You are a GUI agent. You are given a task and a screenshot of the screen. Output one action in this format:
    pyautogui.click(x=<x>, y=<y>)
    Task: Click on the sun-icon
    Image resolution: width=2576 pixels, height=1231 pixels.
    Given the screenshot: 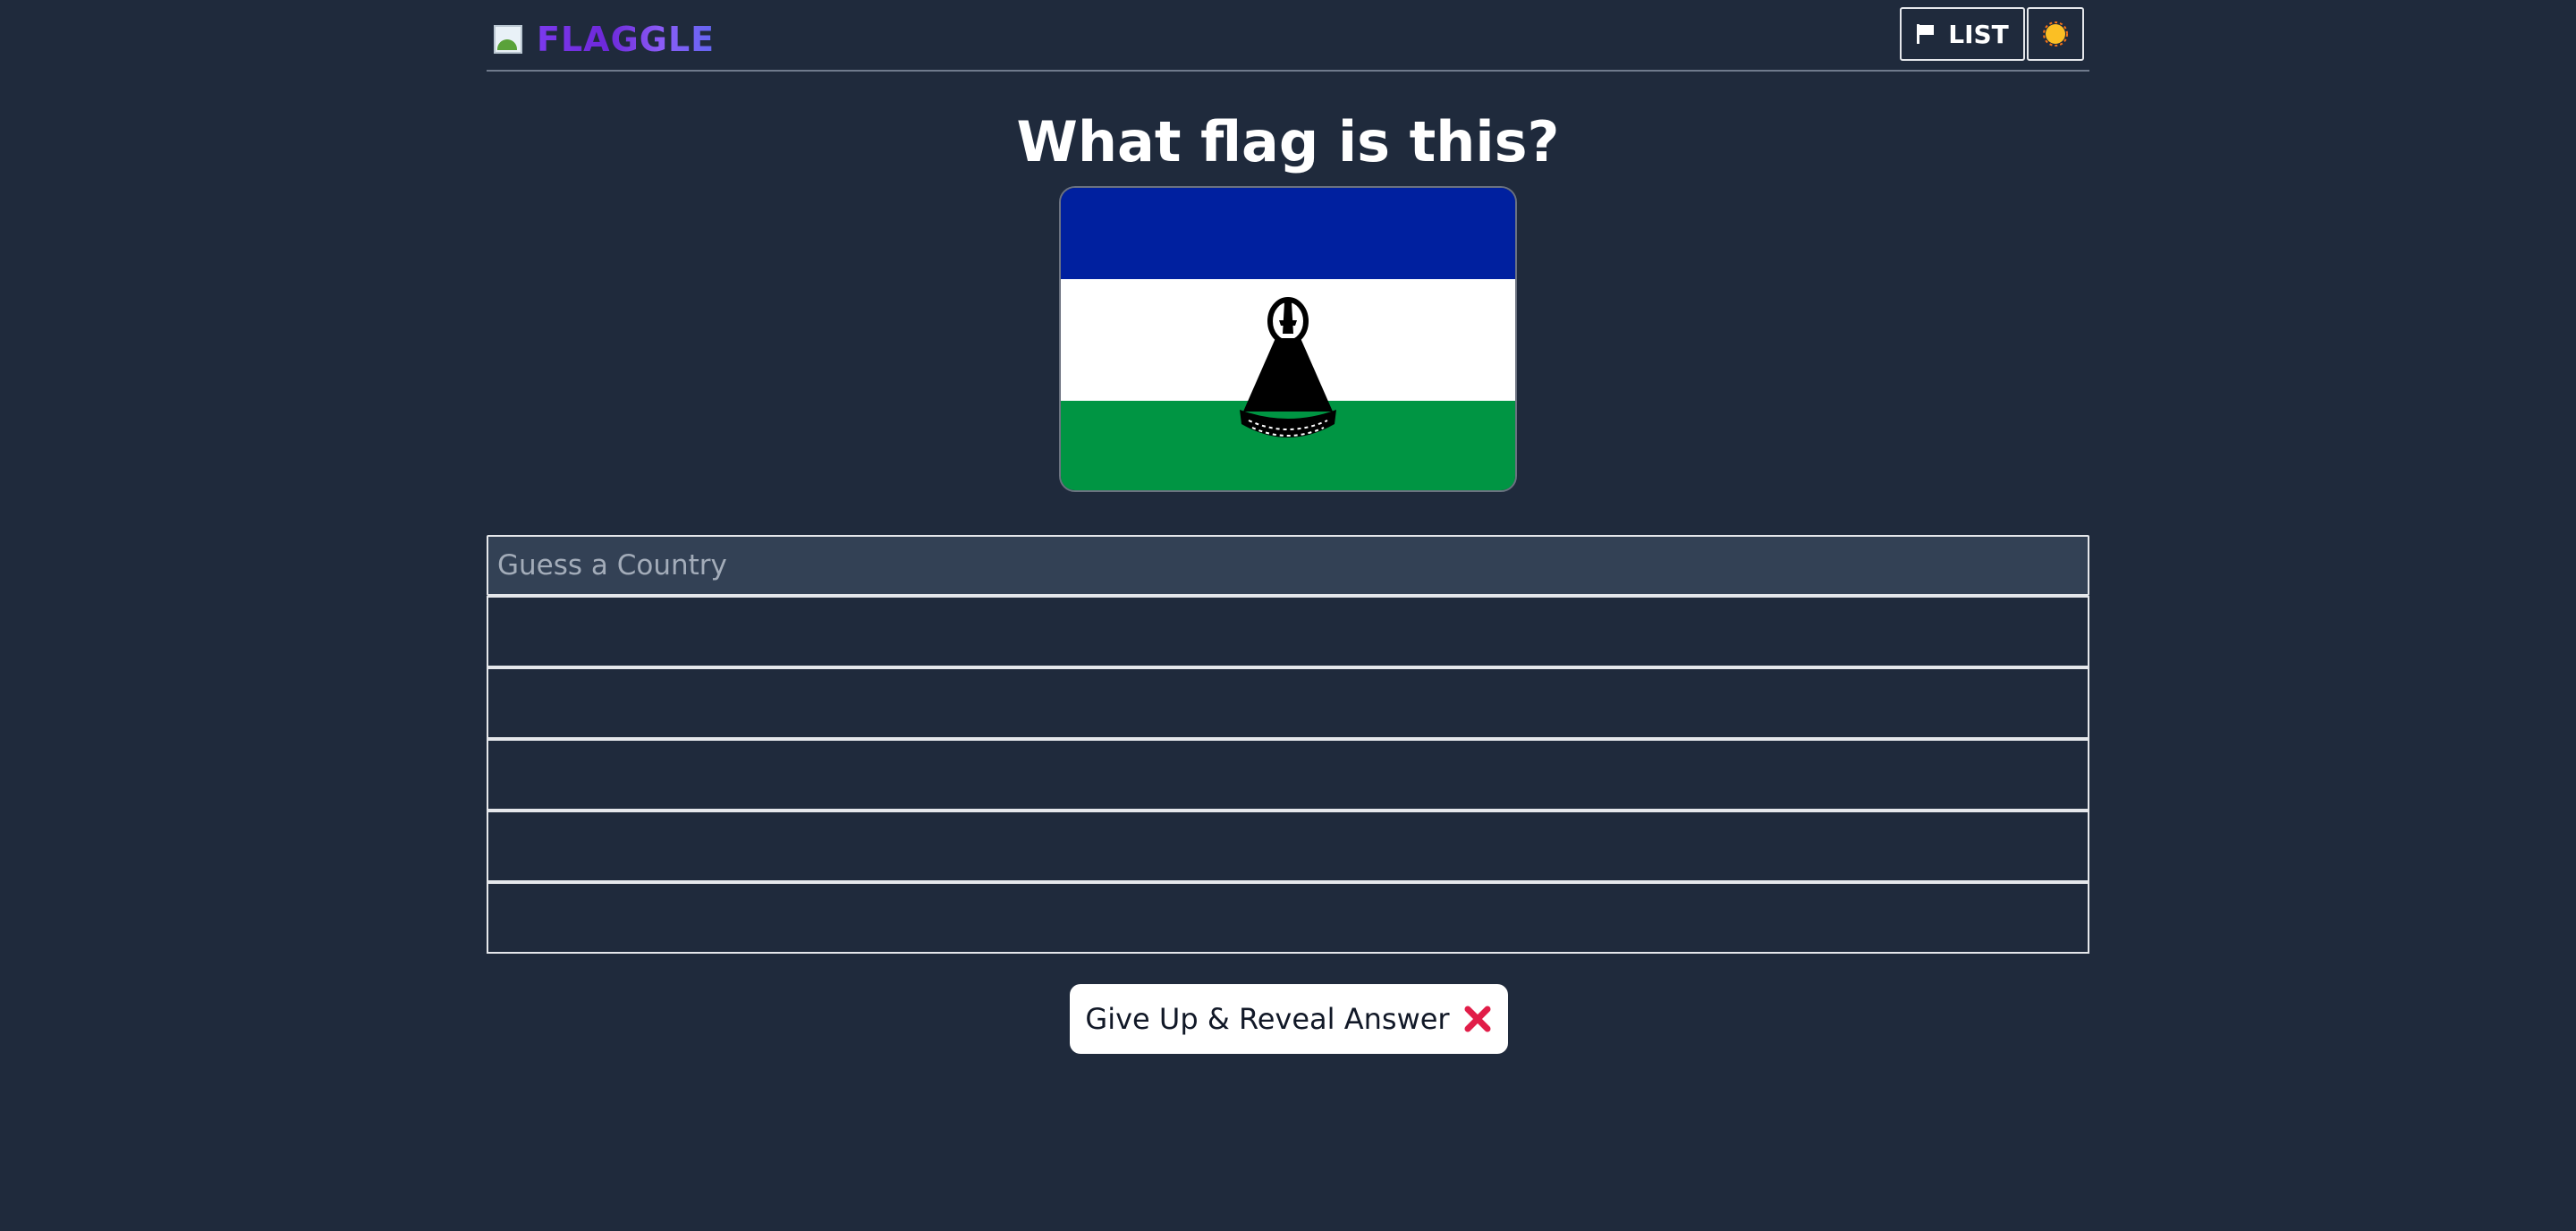 What is the action you would take?
    pyautogui.click(x=2055, y=34)
    